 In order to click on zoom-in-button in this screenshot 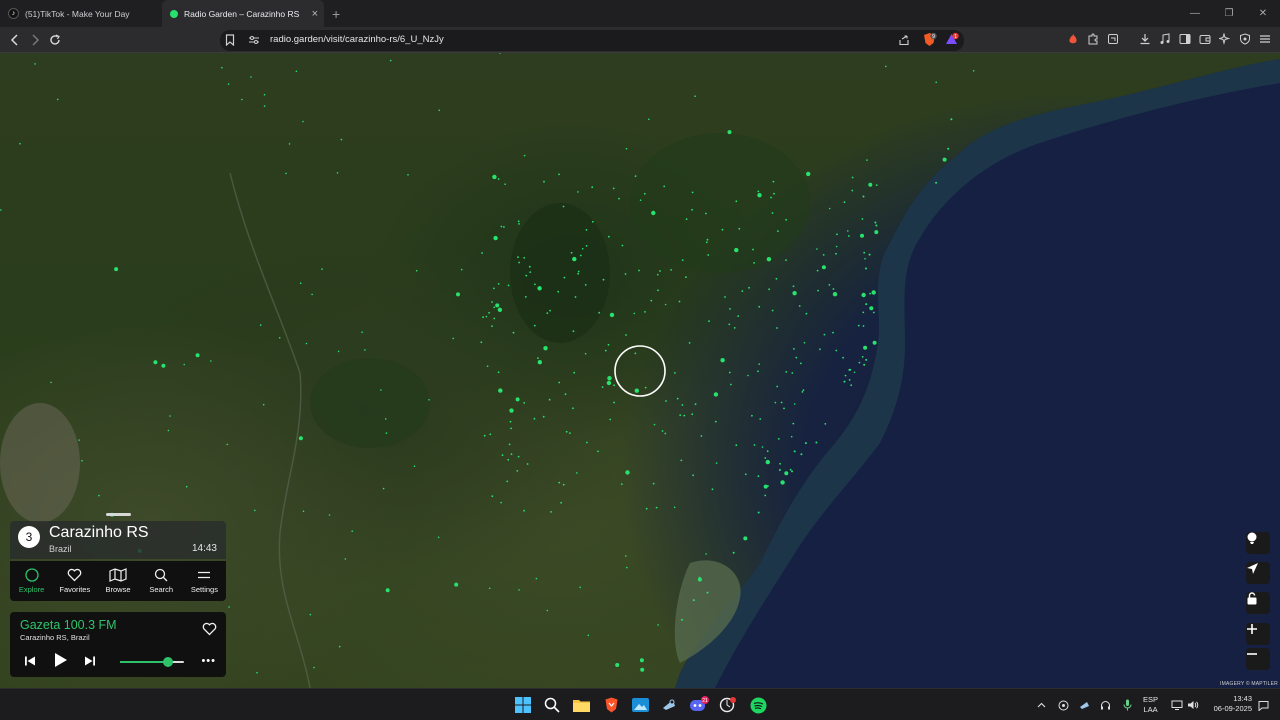, I will do `click(1258, 634)`.